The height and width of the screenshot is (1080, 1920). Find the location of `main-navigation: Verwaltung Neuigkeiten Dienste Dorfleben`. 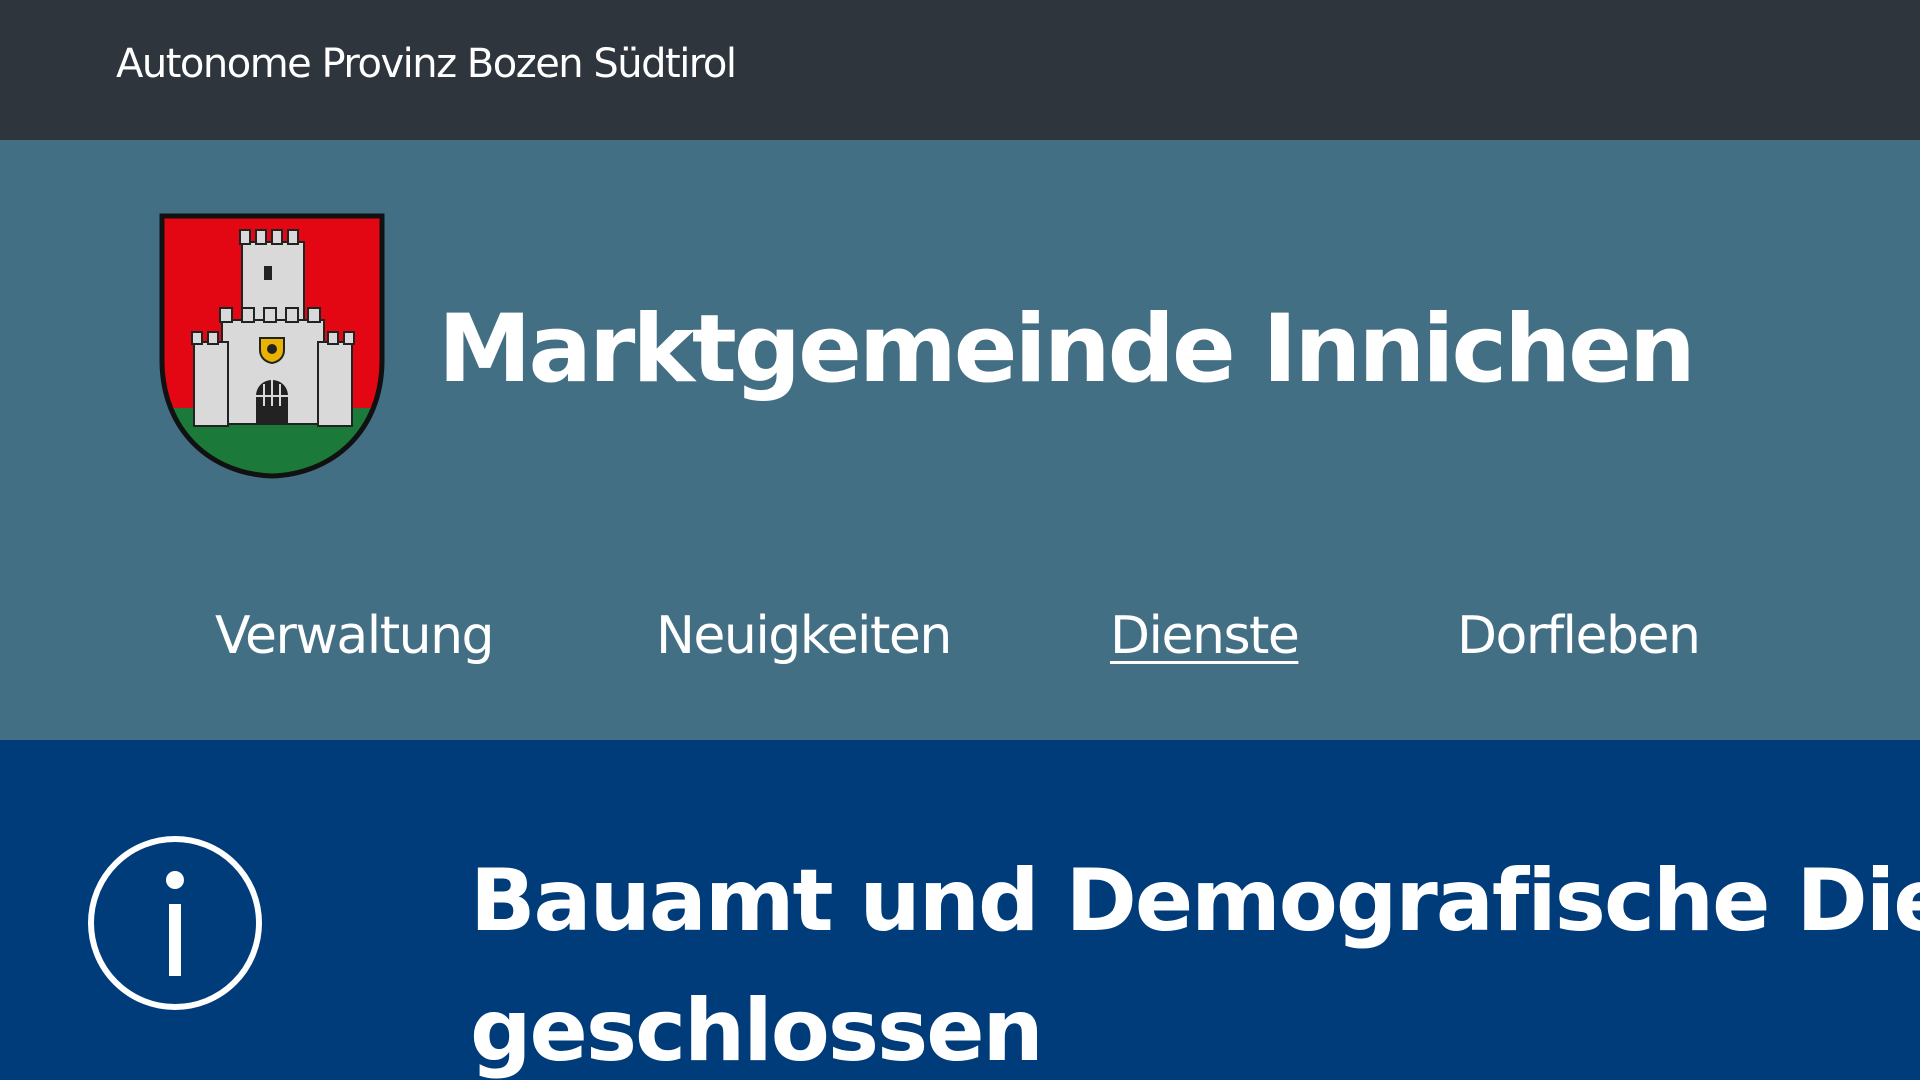

main-navigation: Verwaltung Neuigkeiten Dienste Dorfleben is located at coordinates (960, 636).